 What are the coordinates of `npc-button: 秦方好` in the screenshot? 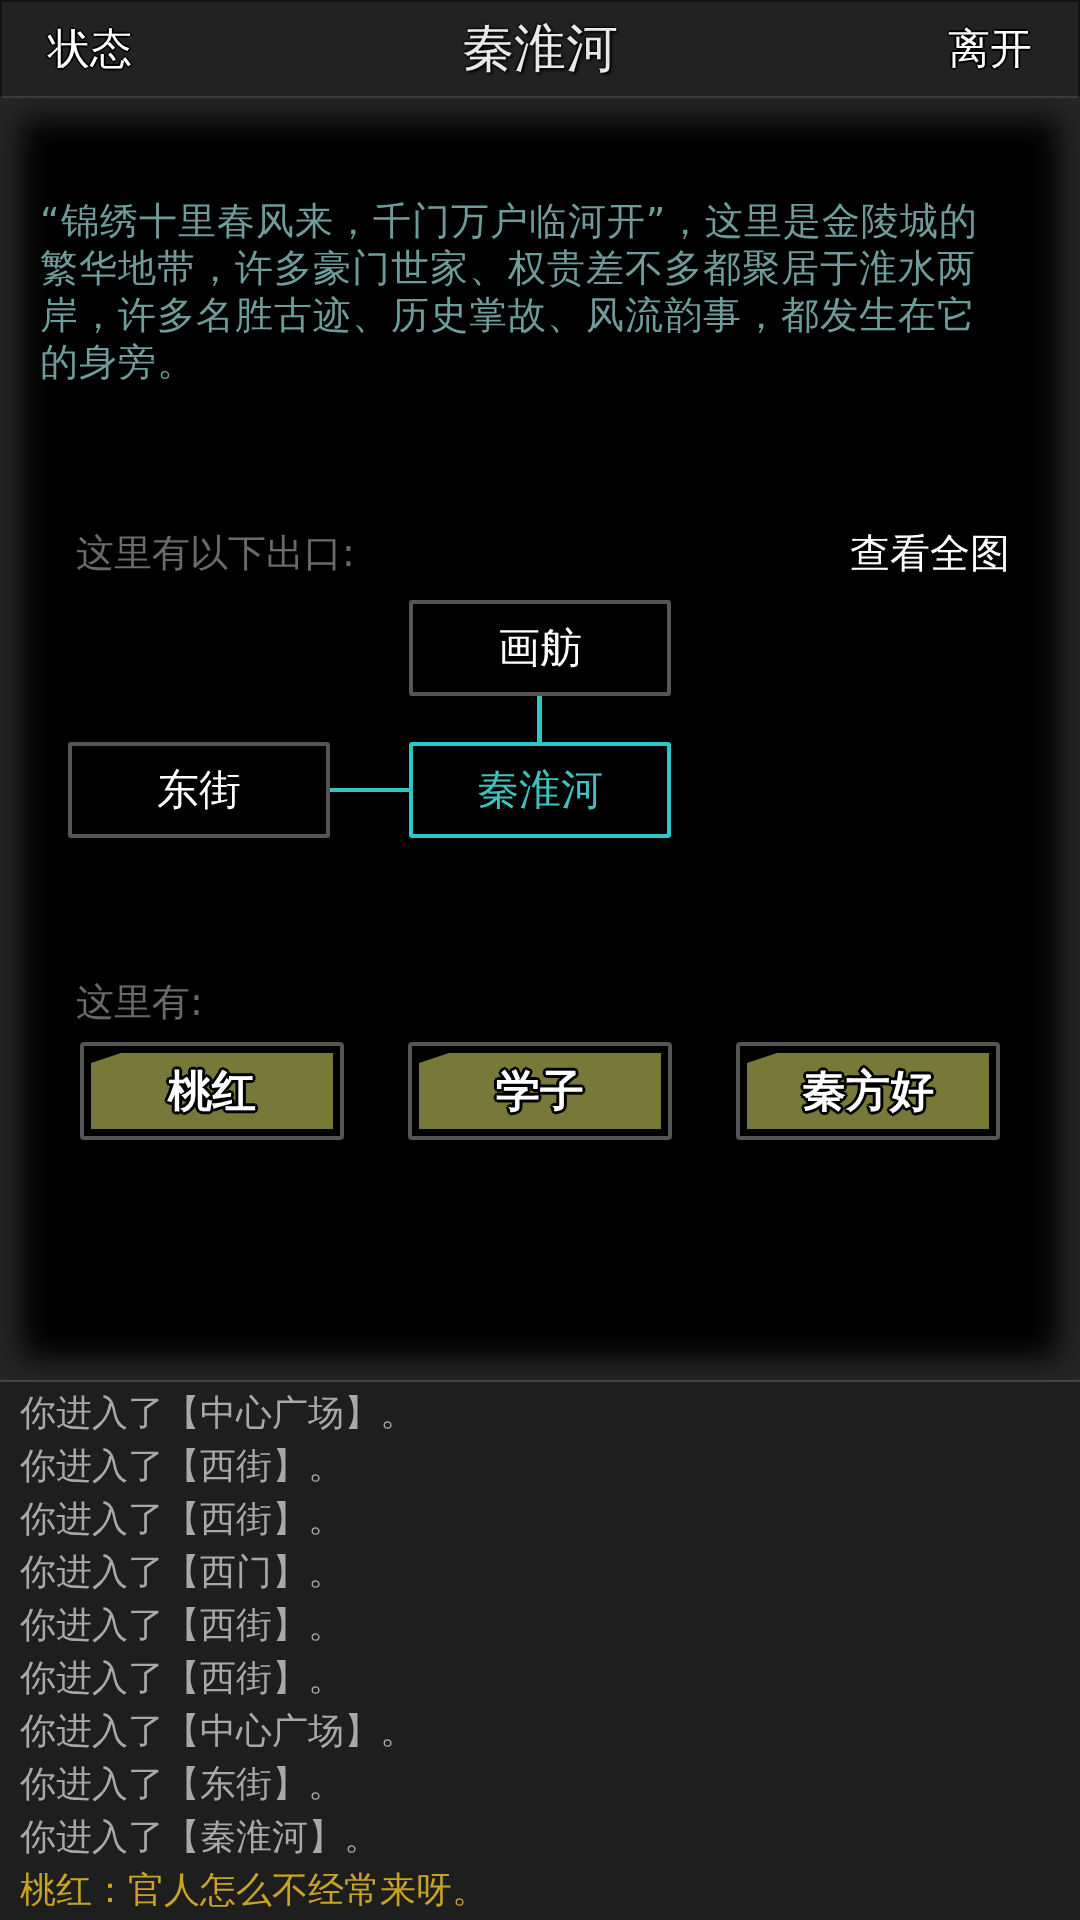 It's located at (868, 1091).